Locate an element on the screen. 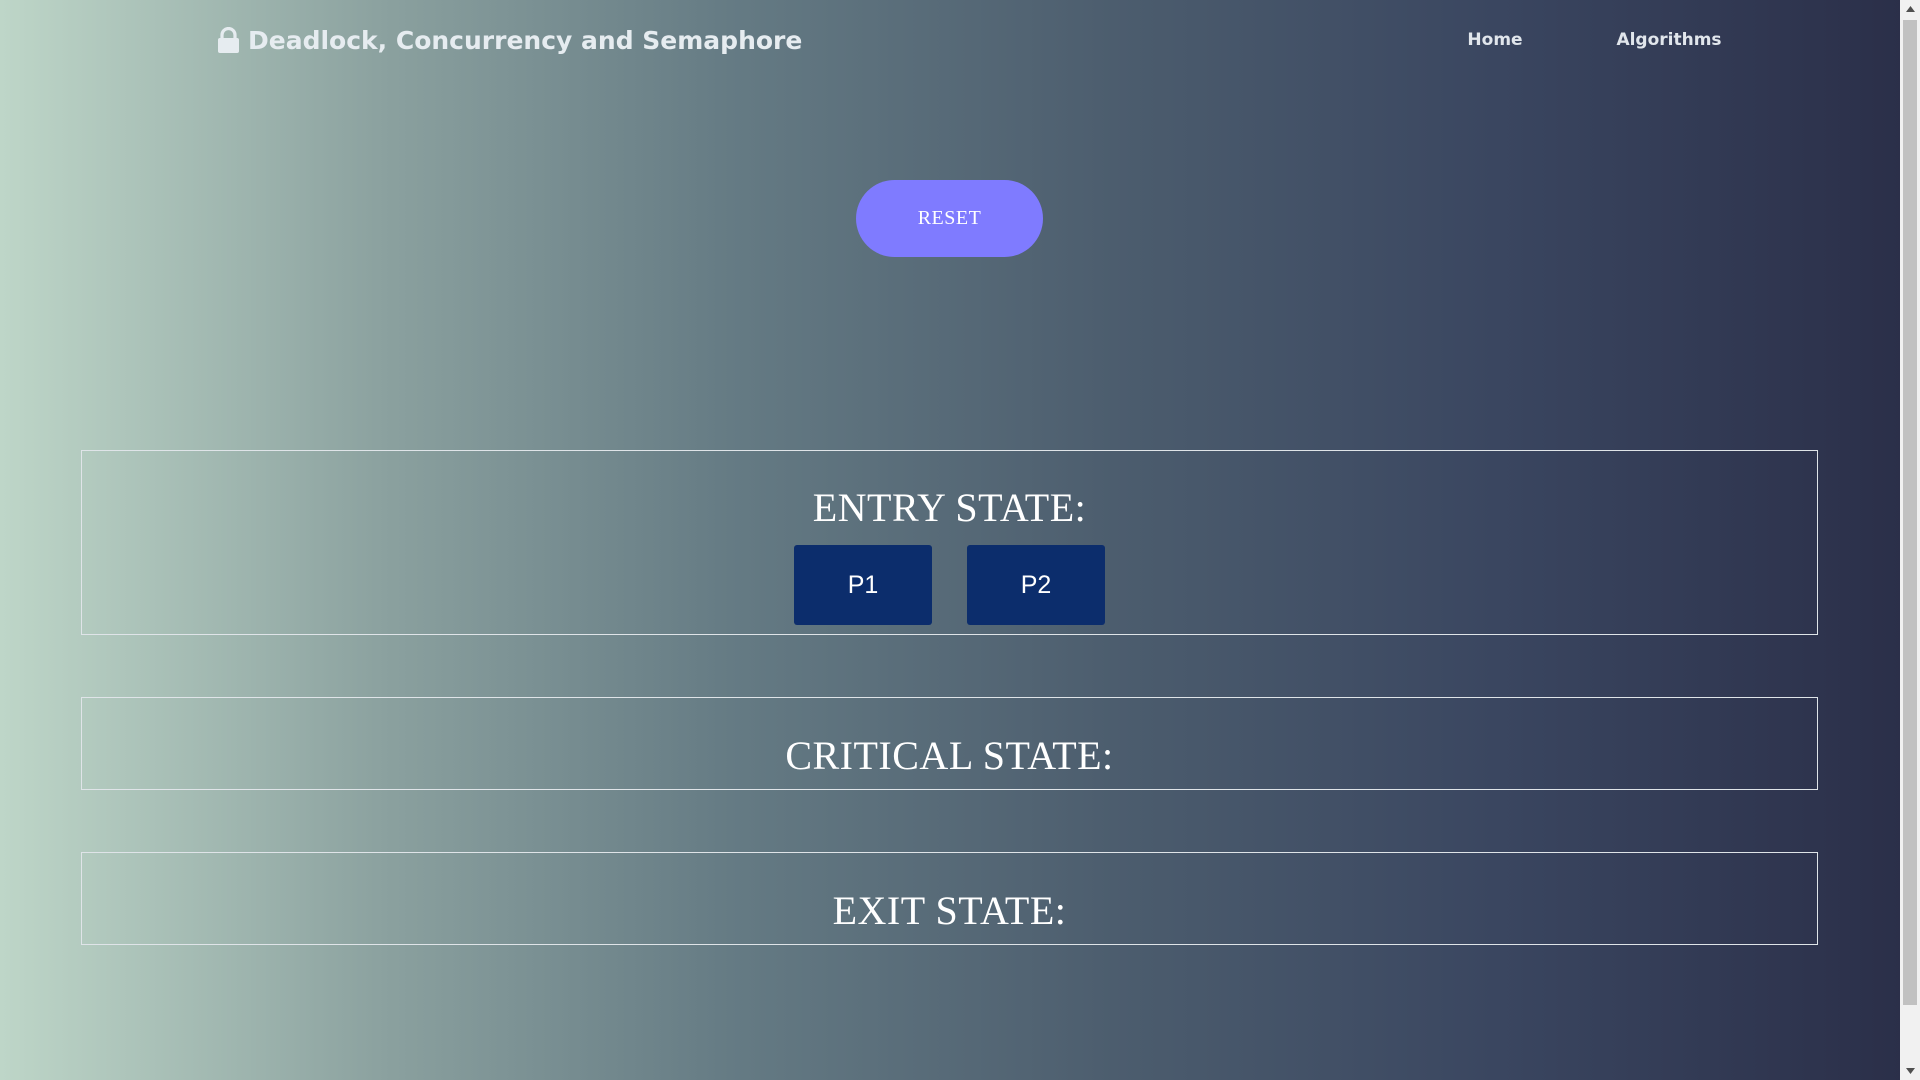  lock-icon is located at coordinates (228, 40).